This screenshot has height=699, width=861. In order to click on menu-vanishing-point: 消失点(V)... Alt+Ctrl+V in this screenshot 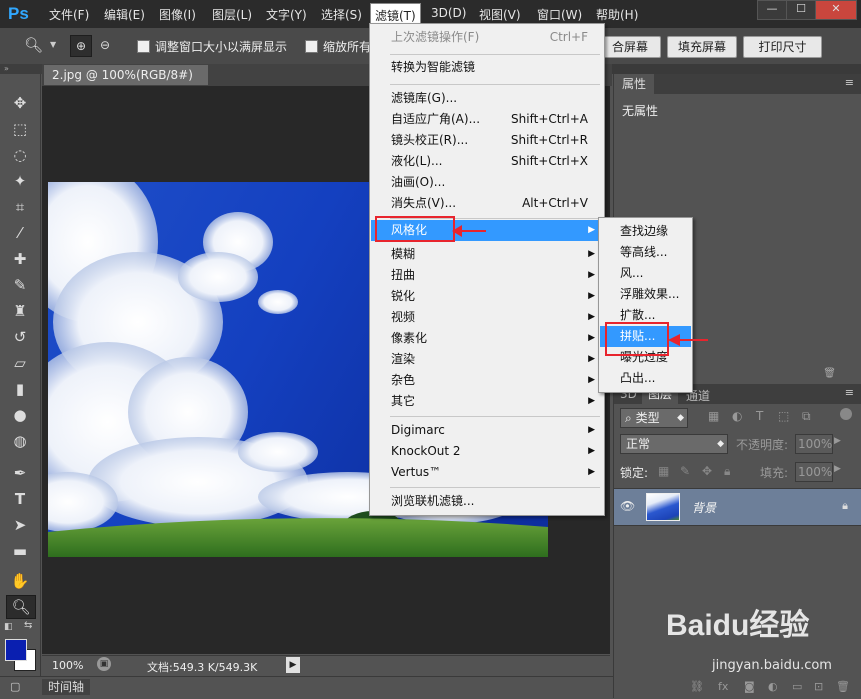, I will do `click(487, 203)`.